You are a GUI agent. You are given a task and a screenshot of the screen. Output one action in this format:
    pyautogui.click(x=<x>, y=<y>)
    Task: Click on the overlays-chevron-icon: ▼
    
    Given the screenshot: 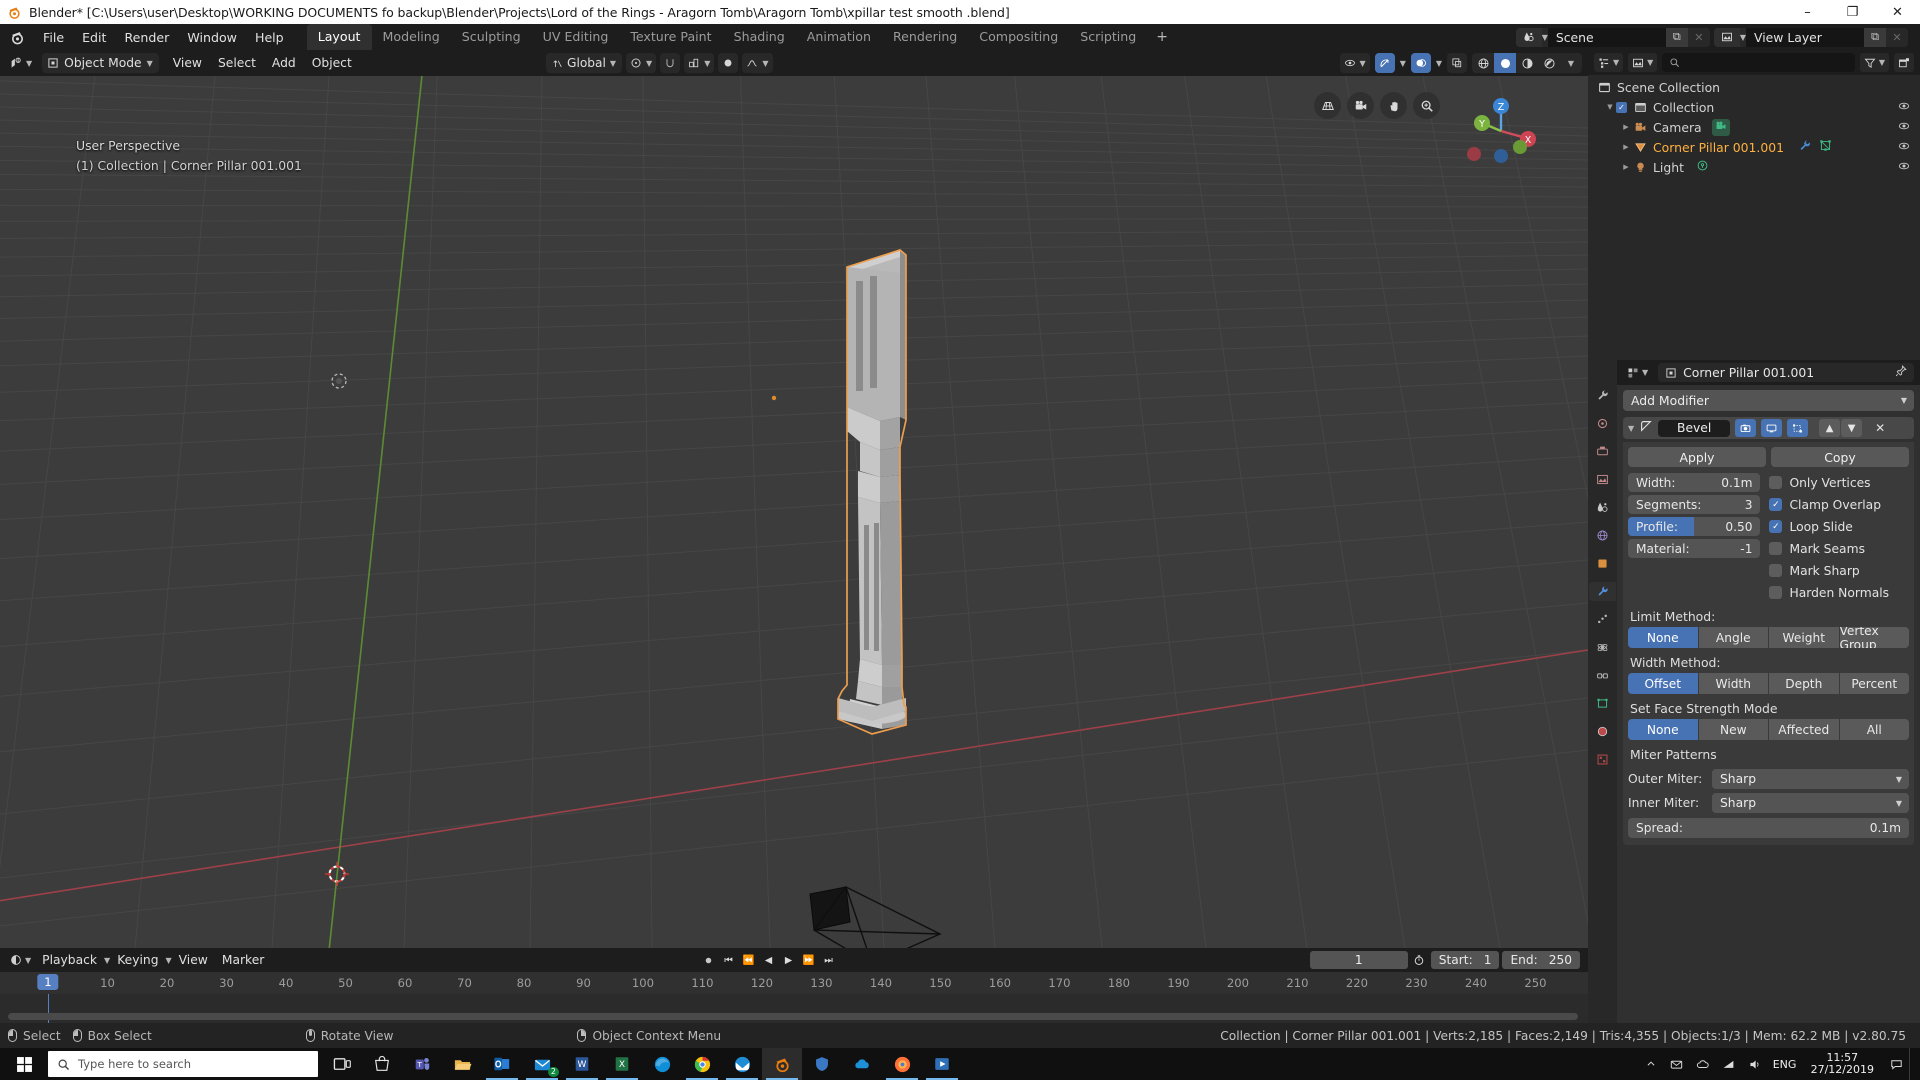 What is the action you would take?
    pyautogui.click(x=1439, y=63)
    